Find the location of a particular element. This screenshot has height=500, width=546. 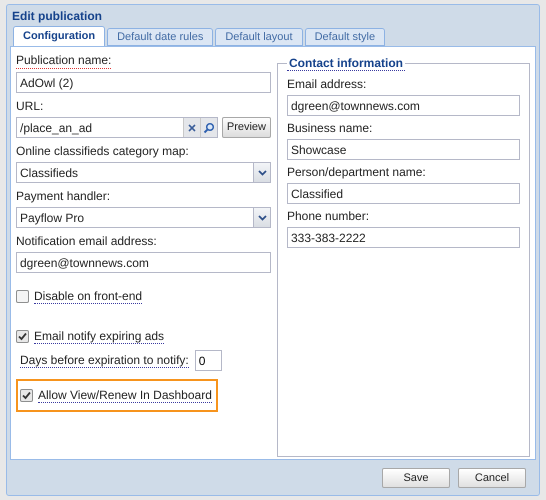

tab: Configuration is located at coordinates (59, 36).